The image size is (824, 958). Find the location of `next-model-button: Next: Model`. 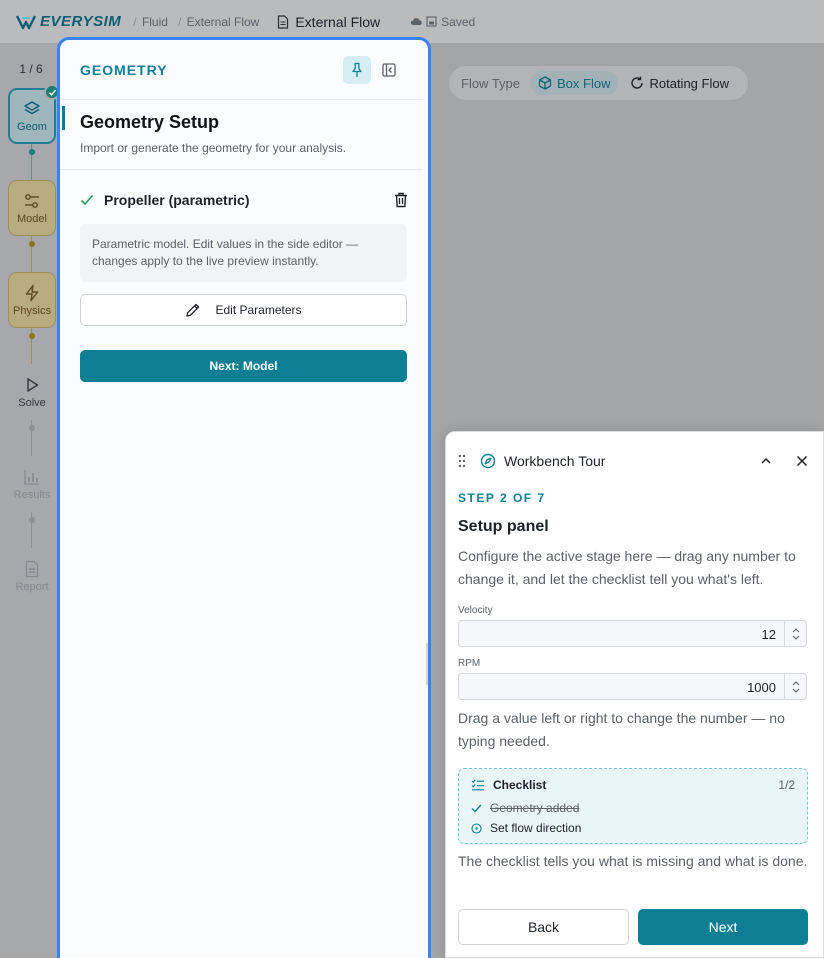

next-model-button: Next: Model is located at coordinates (243, 366).